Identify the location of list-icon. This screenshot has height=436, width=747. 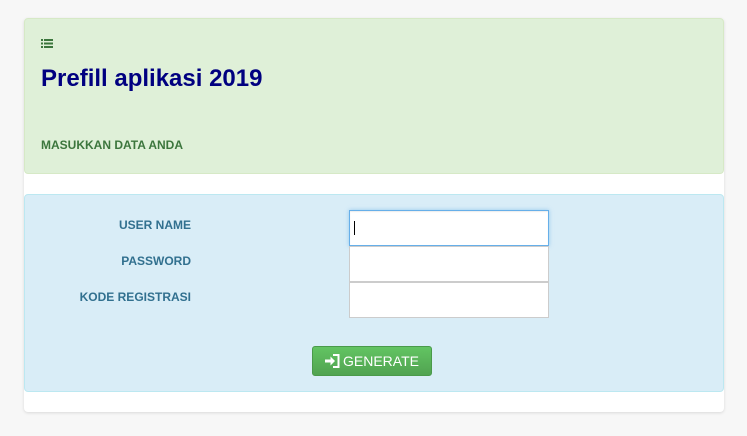
(47, 43).